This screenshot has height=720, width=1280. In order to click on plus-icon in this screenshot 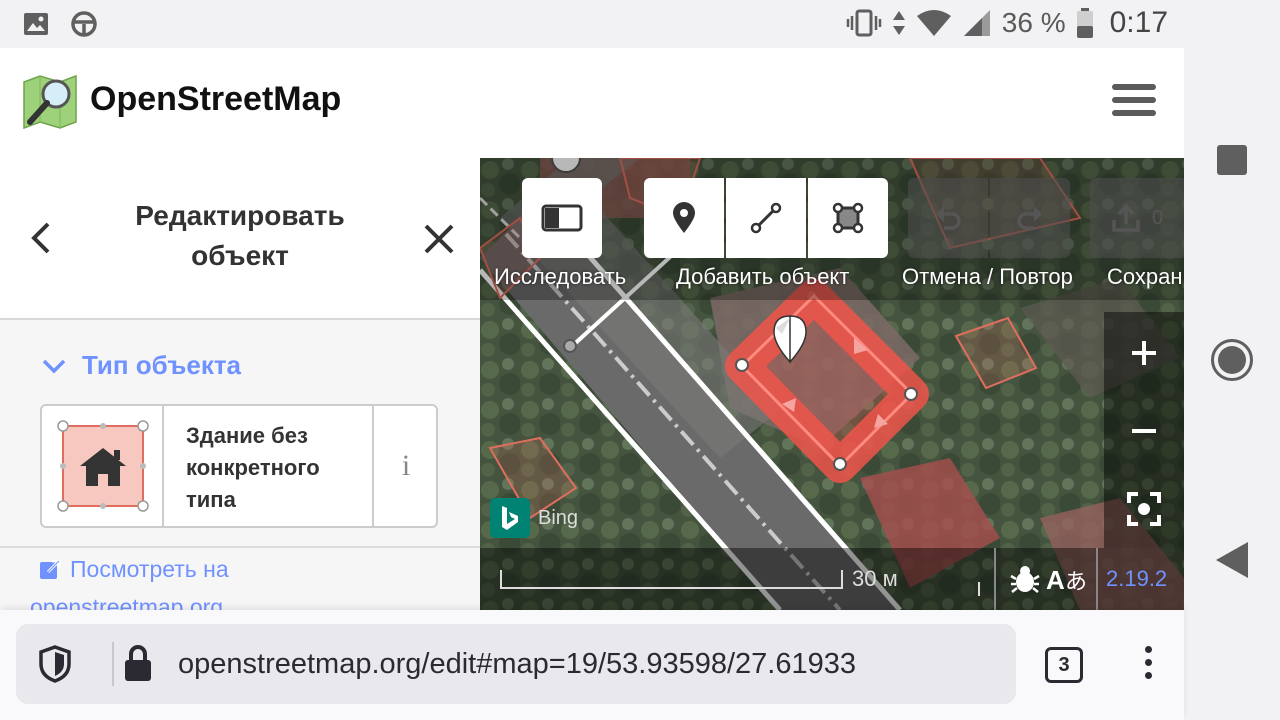, I will do `click(1144, 353)`.